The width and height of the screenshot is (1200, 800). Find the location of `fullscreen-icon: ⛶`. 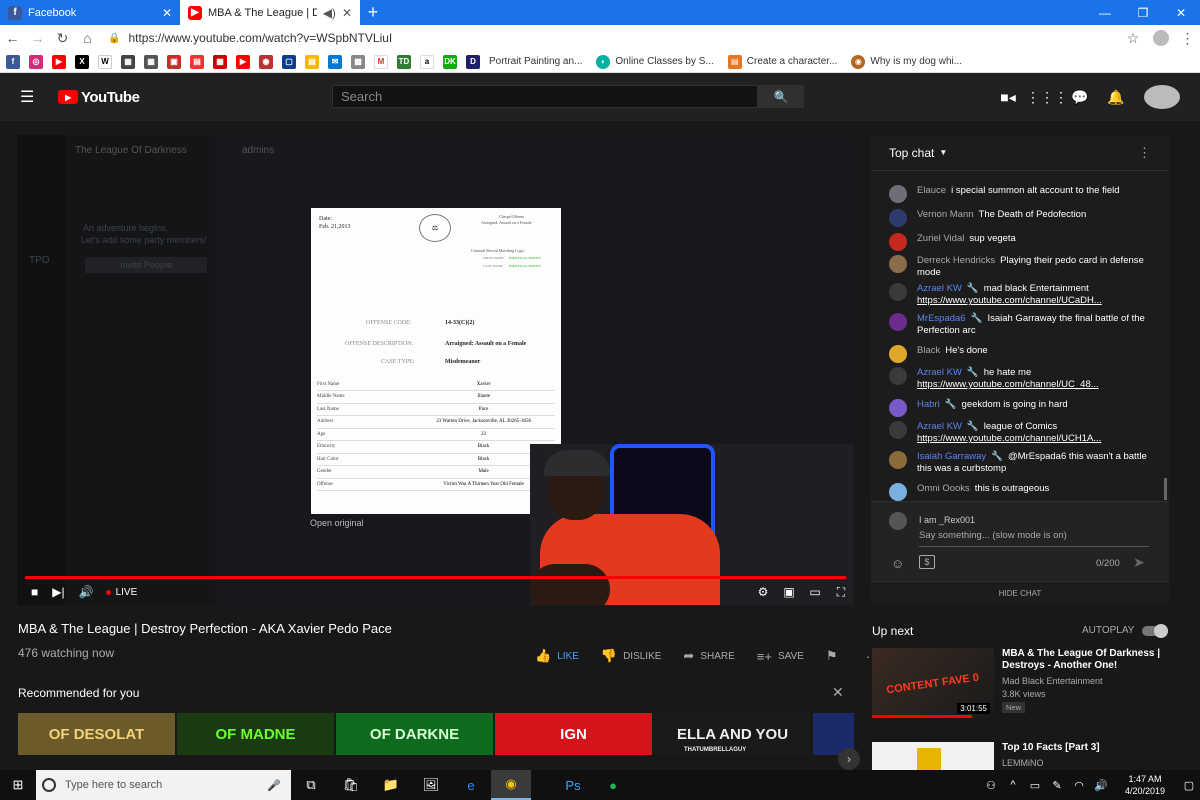

fullscreen-icon: ⛶ is located at coordinates (841, 592).